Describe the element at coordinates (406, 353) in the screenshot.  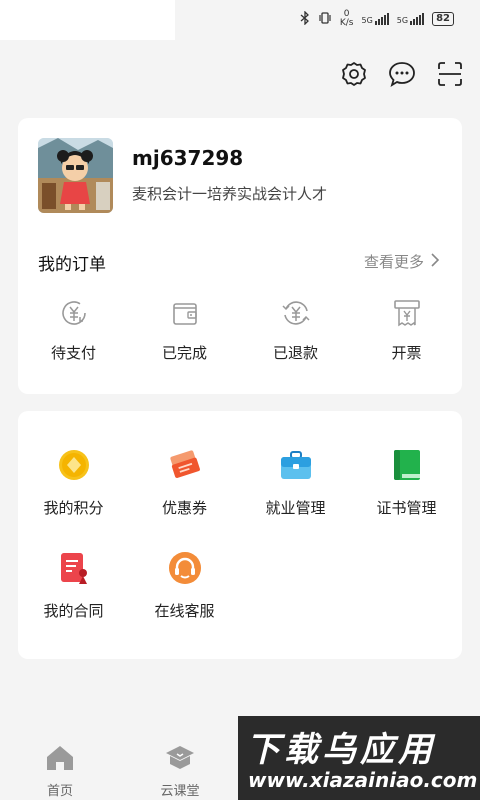
I see `order-label: 开票` at that location.